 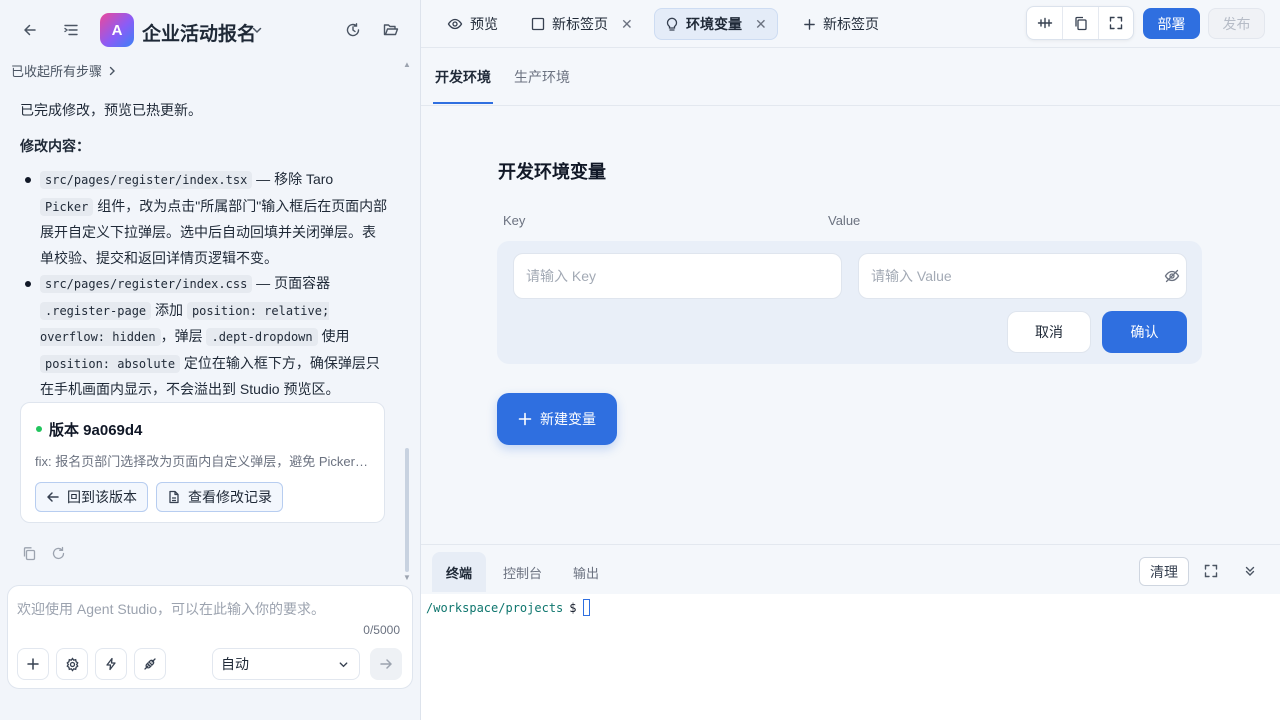 What do you see at coordinates (110, 363) in the screenshot?
I see `code-snippet: position: absolute` at bounding box center [110, 363].